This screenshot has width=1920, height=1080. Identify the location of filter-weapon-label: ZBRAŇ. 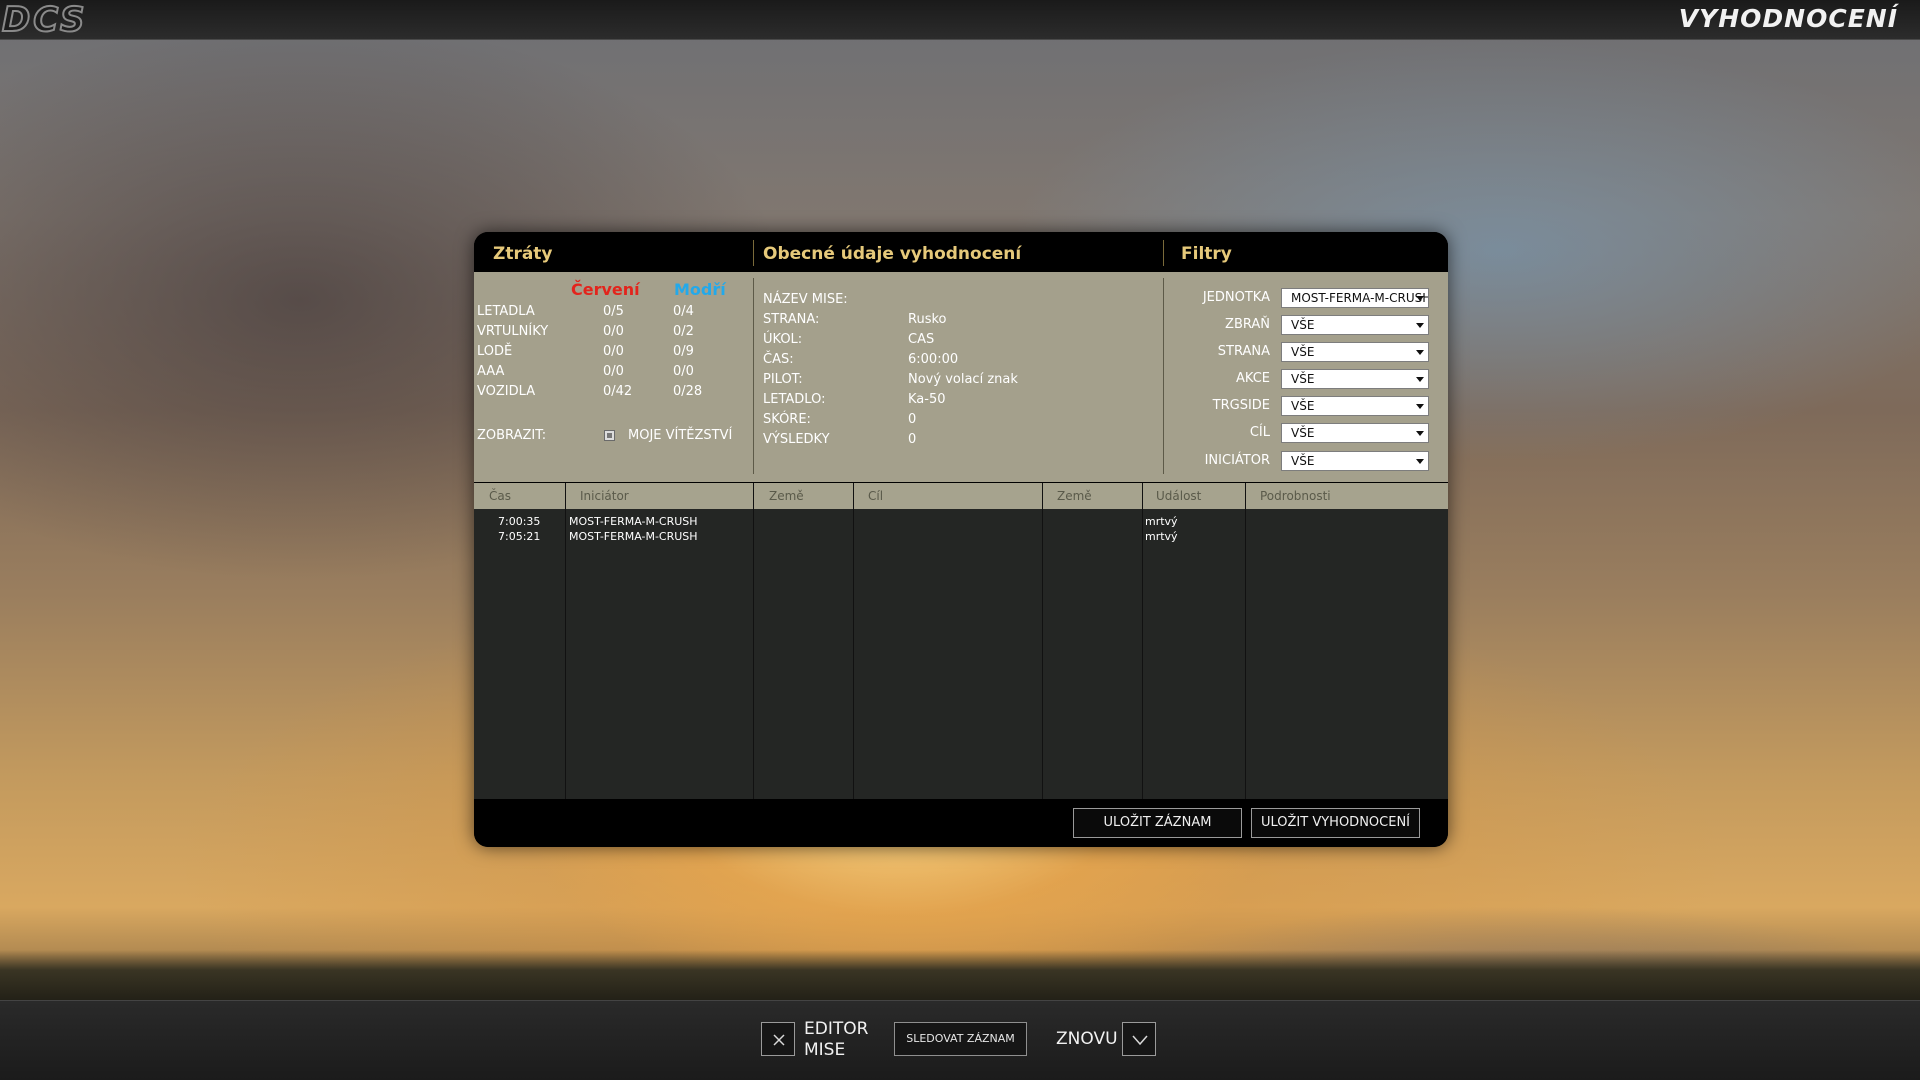
(1247, 324).